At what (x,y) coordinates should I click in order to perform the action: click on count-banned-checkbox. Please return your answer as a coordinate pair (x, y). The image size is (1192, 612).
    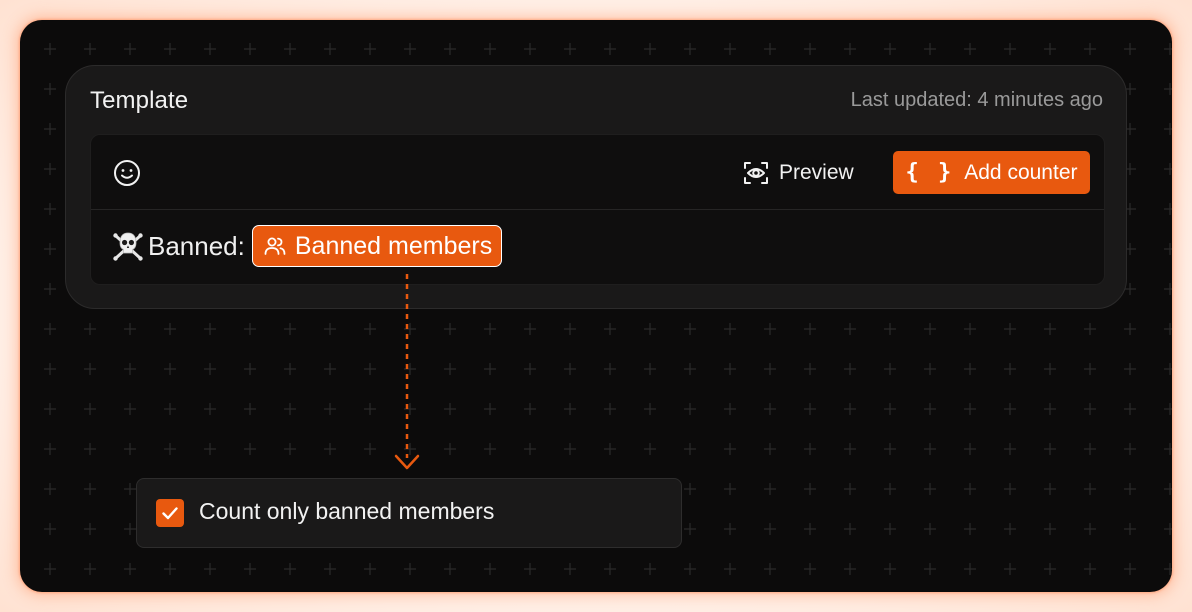
    Looking at the image, I should click on (170, 513).